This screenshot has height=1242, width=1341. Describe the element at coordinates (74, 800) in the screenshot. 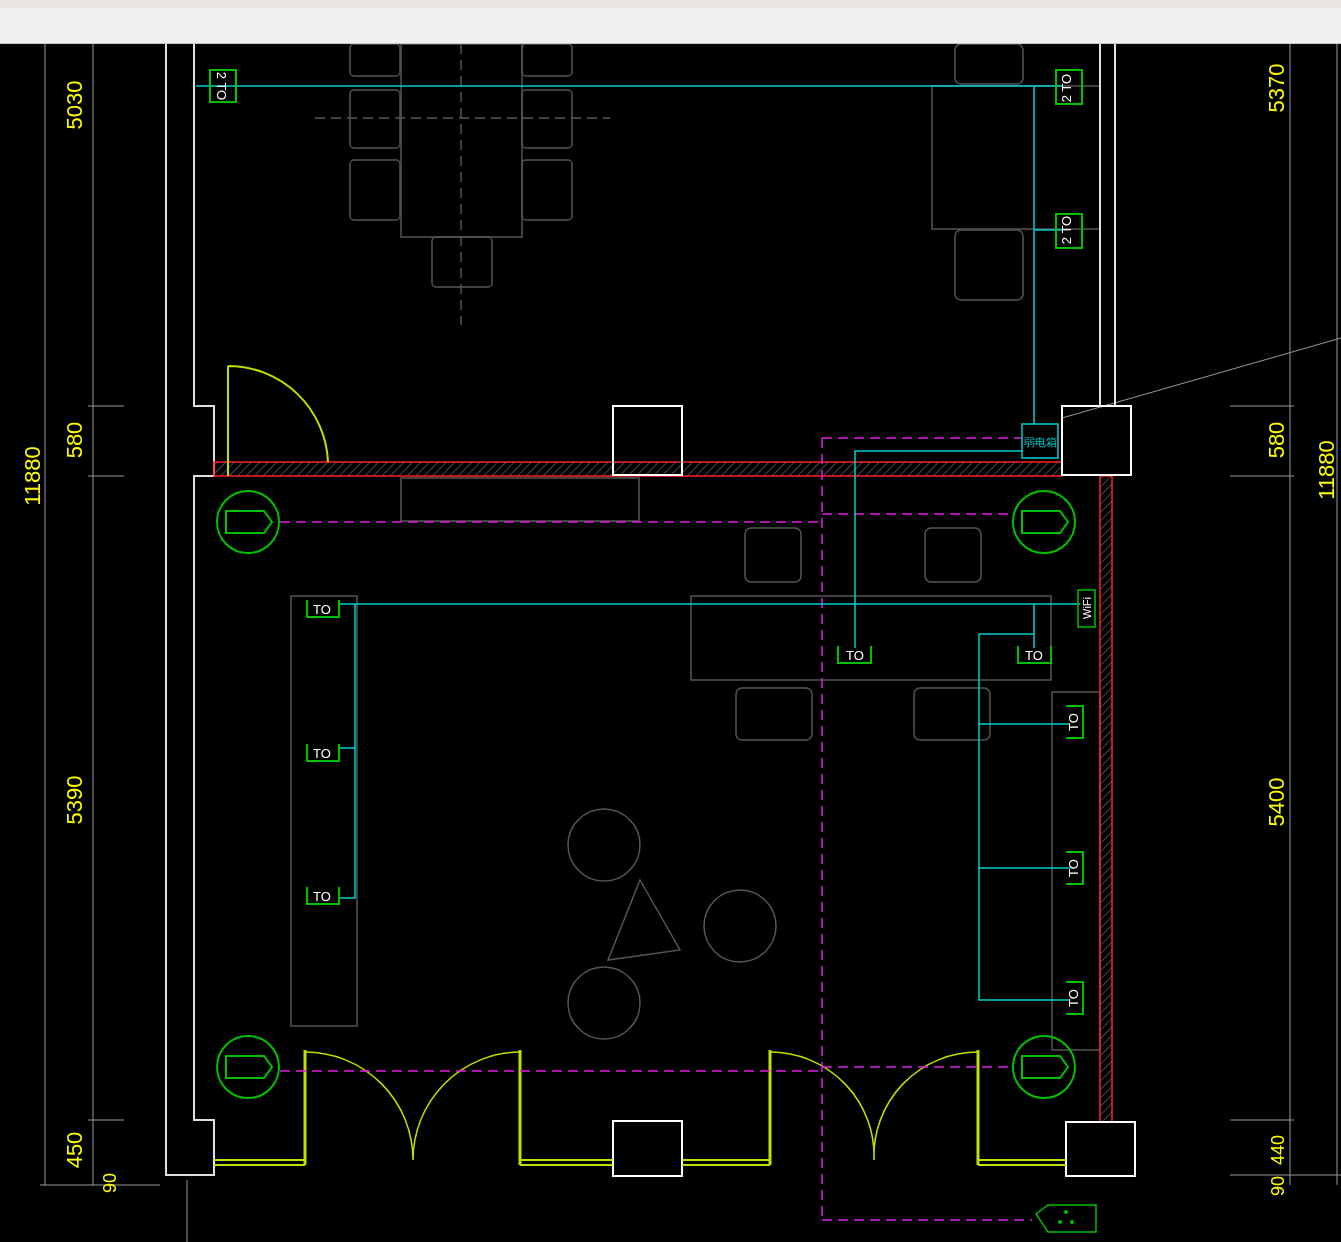

I see `dimension-label: 5390` at that location.